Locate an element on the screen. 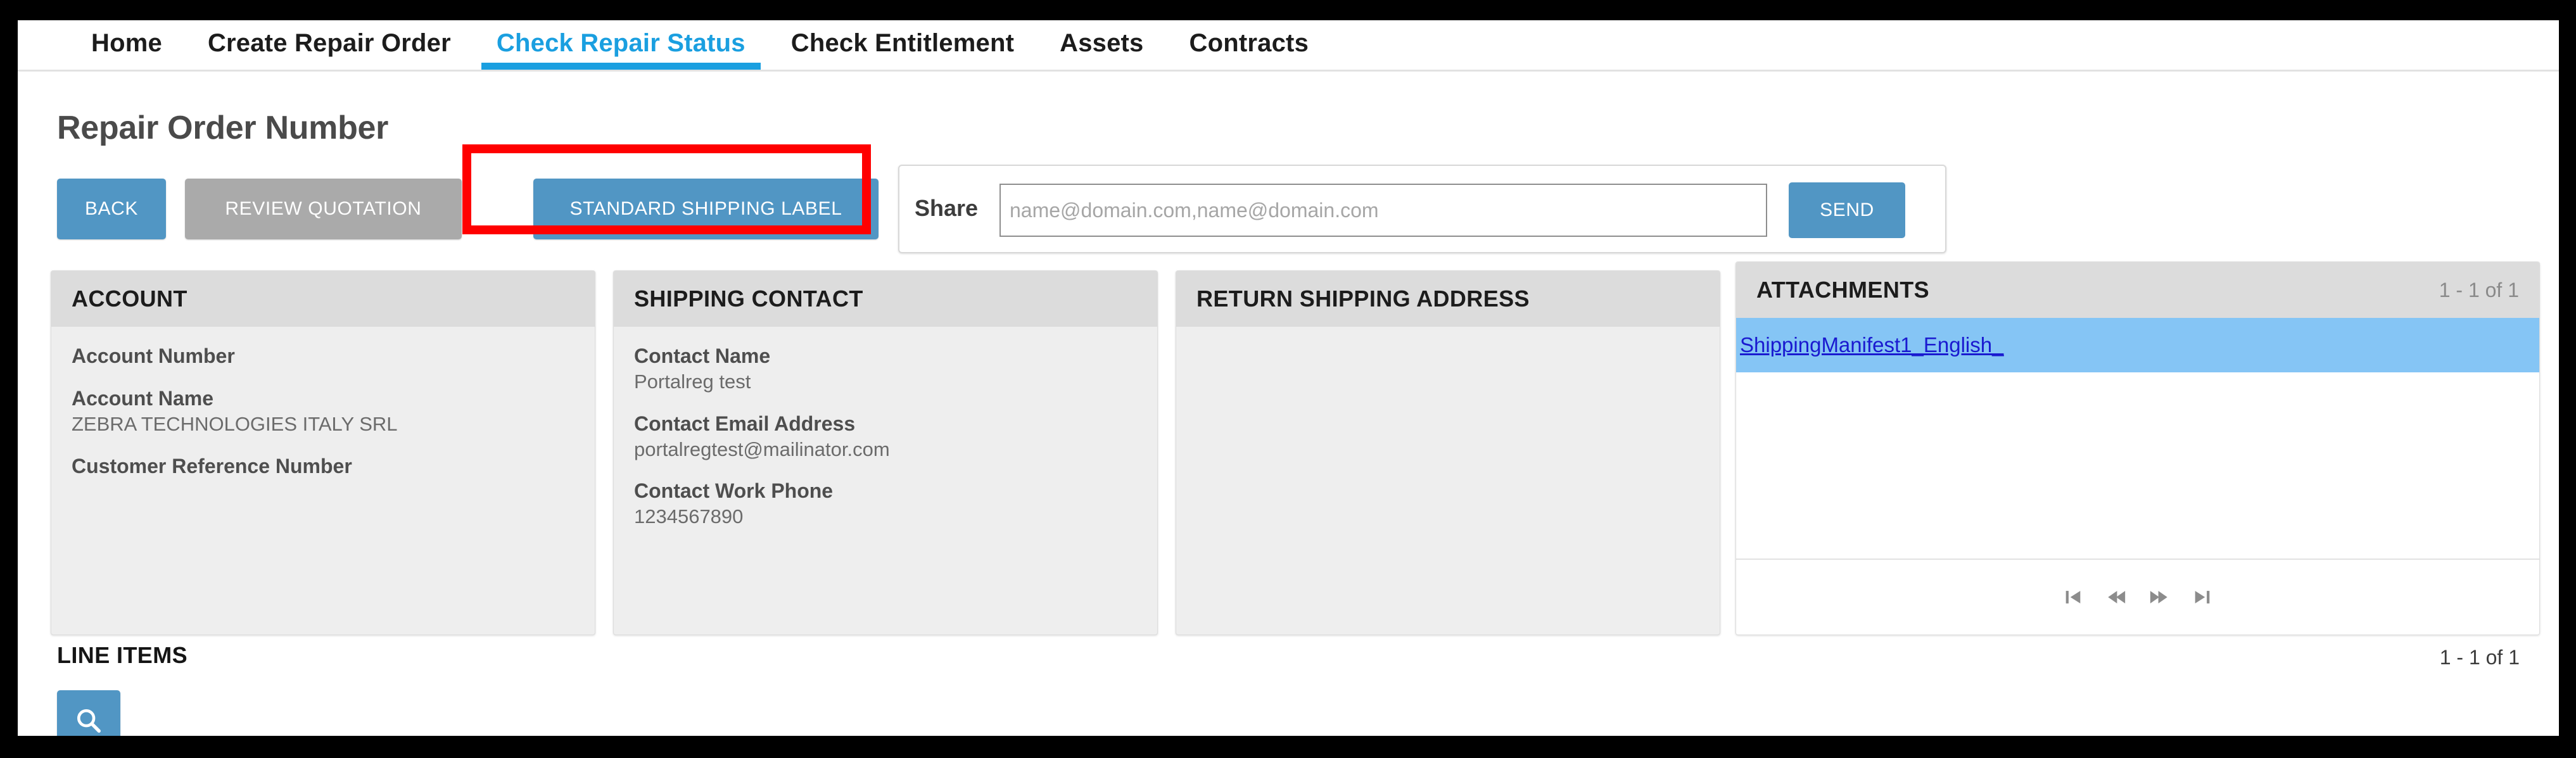  line-items-title: LINE ITEMS is located at coordinates (123, 655).